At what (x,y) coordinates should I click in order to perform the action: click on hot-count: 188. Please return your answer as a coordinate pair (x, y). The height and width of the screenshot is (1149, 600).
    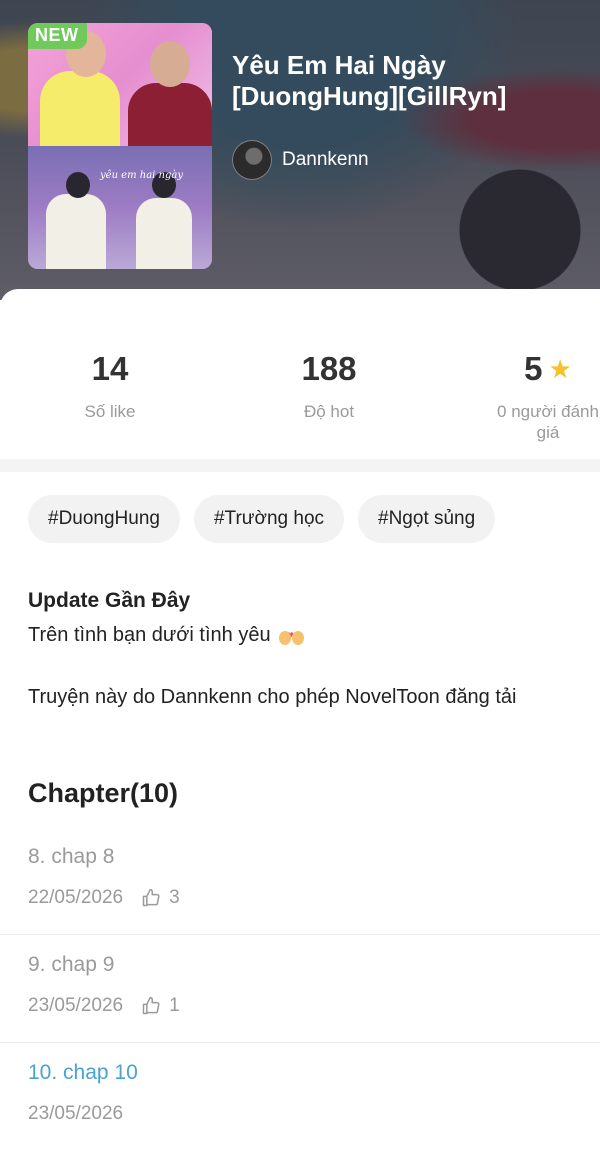
    Looking at the image, I should click on (329, 368).